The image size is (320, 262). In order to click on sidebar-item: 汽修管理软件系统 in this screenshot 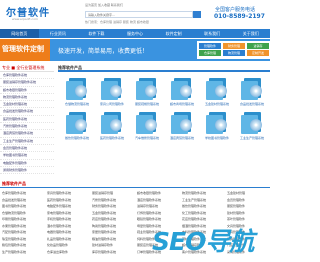, I will do `click(27, 127)`.